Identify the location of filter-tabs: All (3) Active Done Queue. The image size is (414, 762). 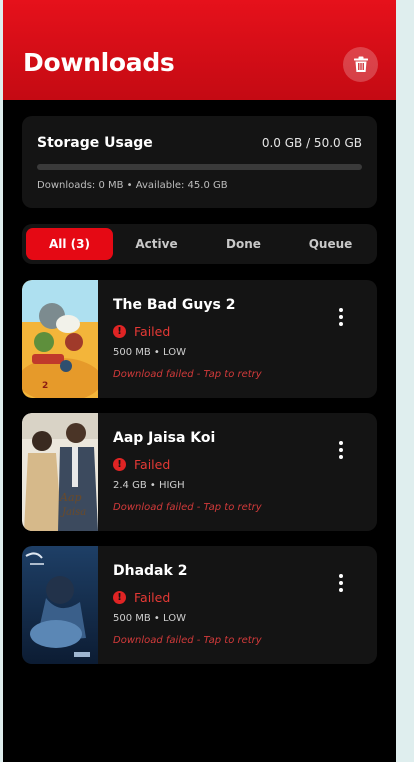
(199, 244).